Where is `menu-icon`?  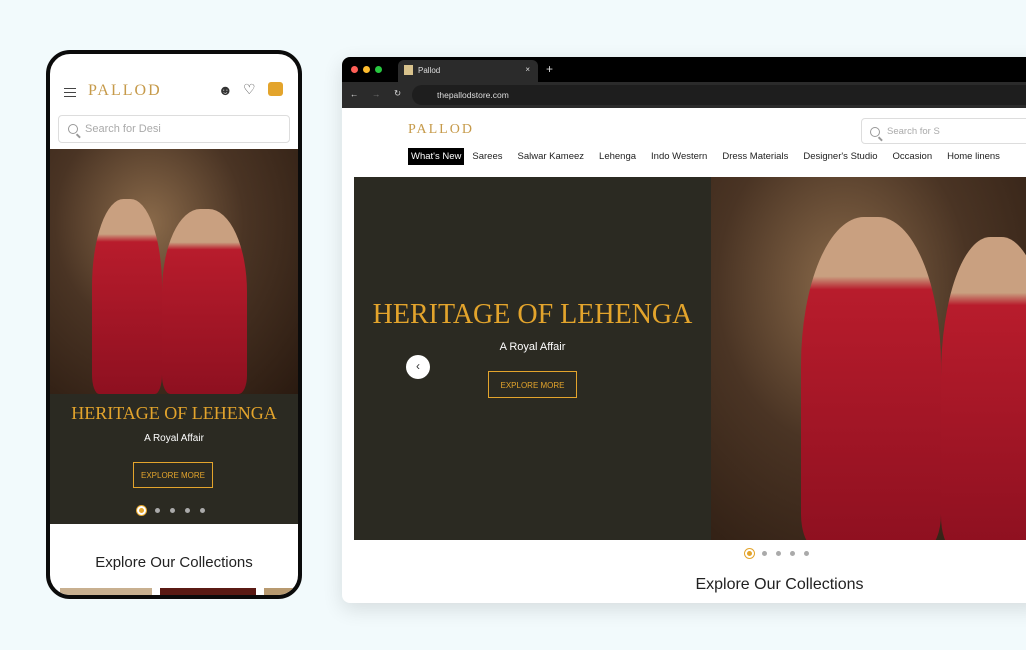
menu-icon is located at coordinates (70, 92).